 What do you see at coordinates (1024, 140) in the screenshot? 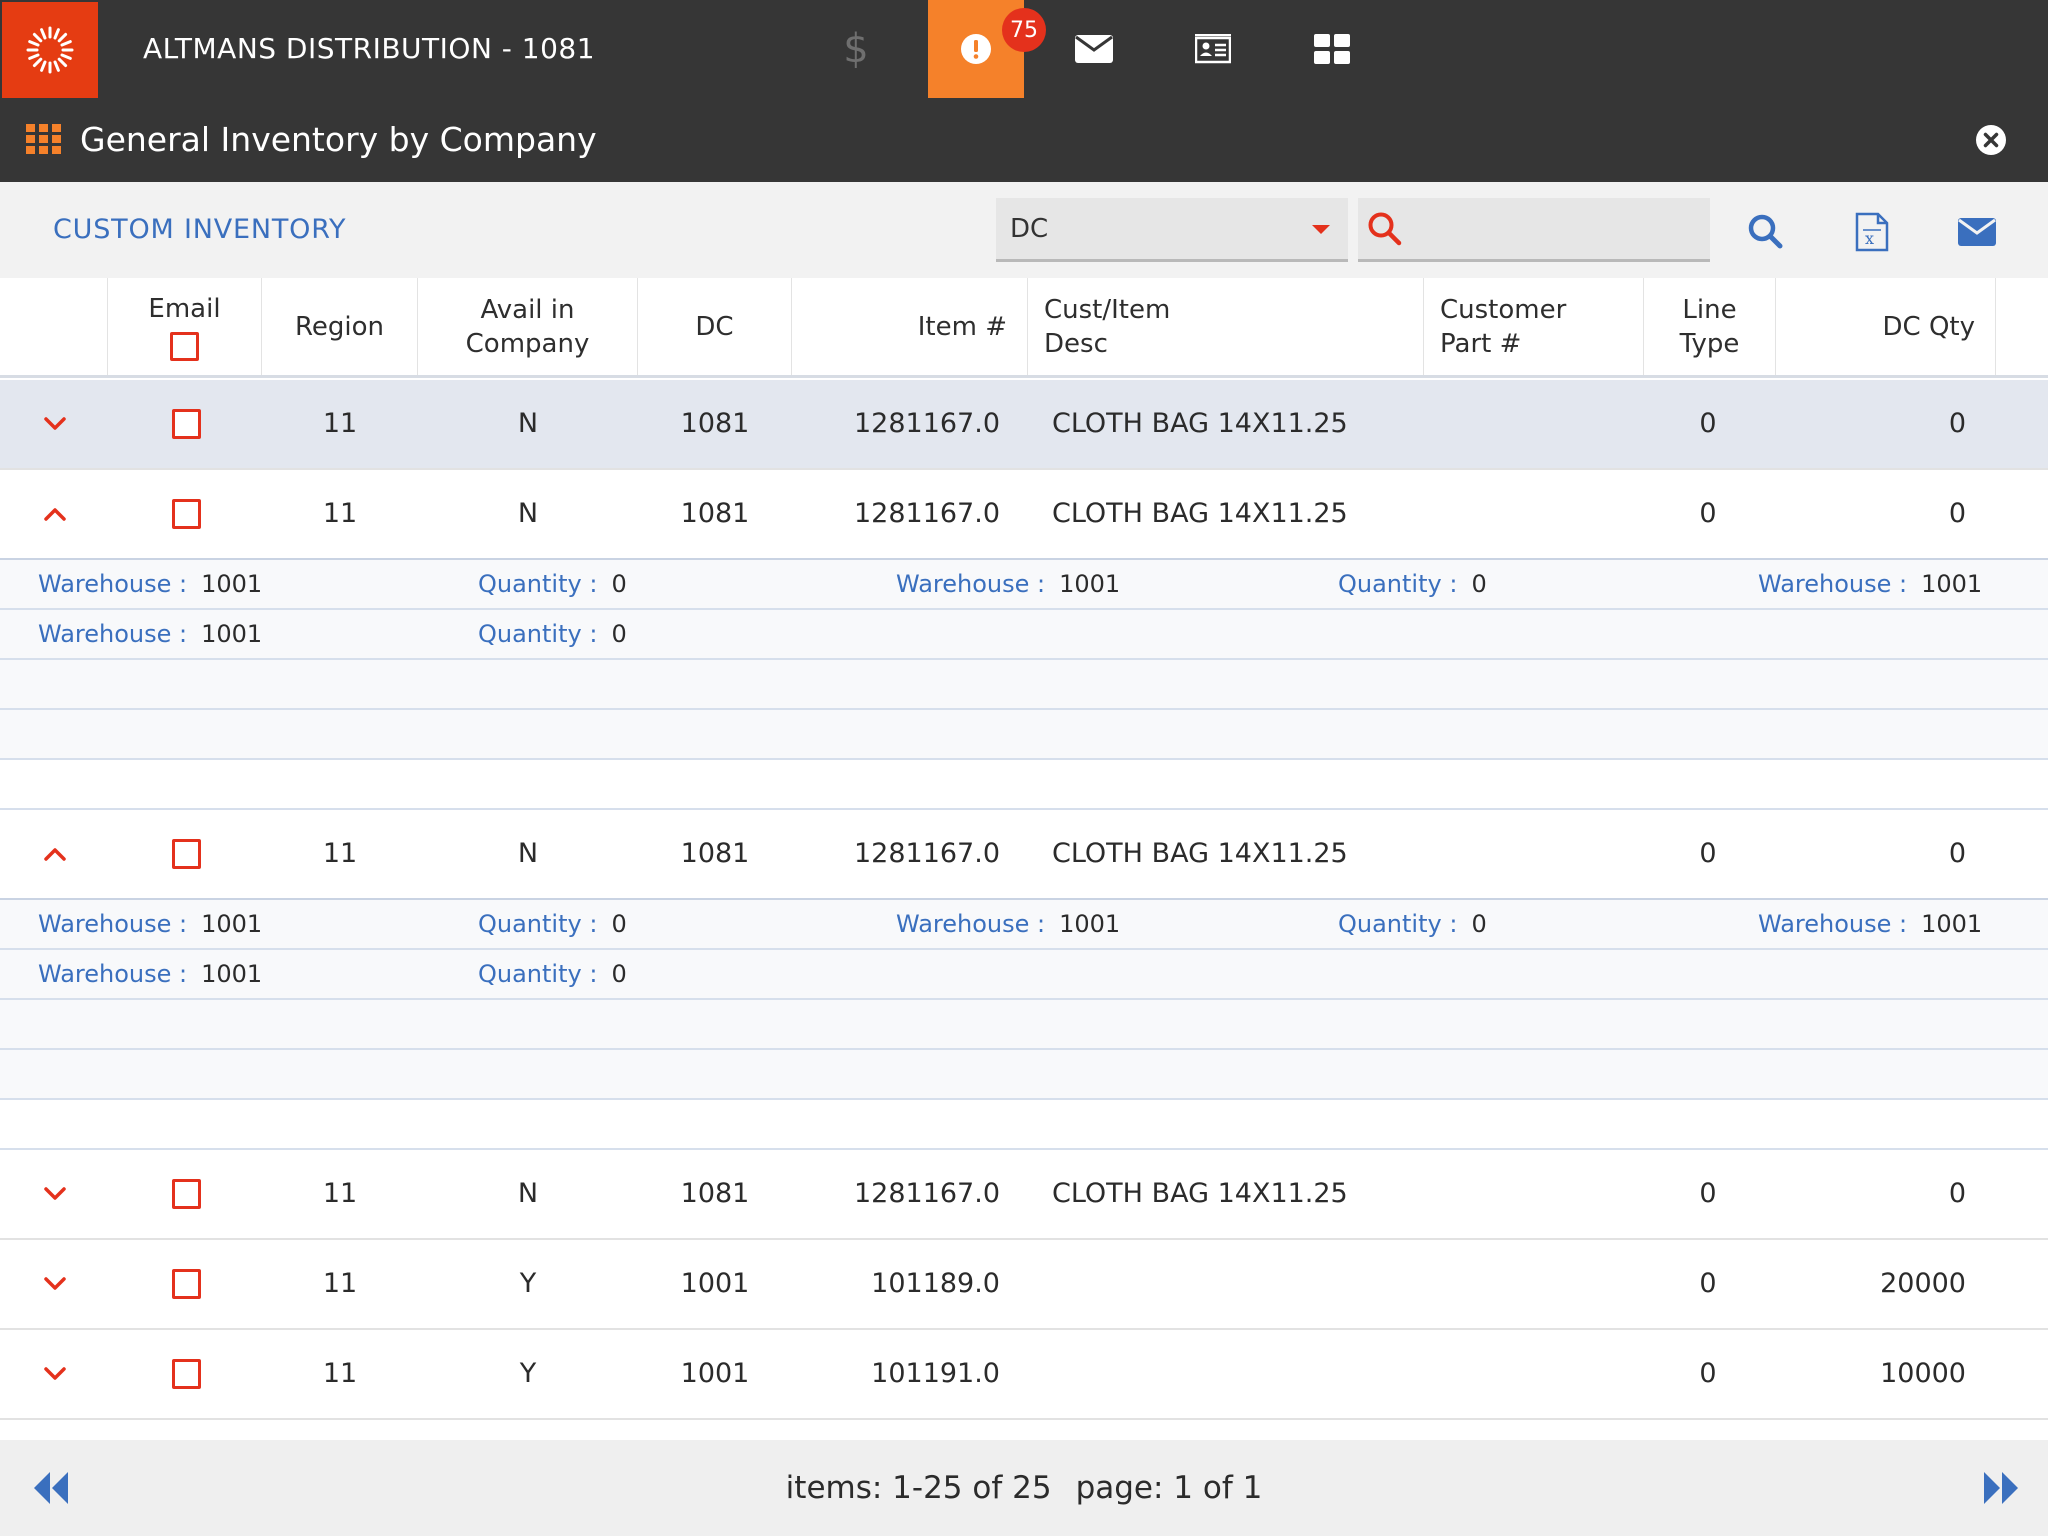
I see `page-title-bar: General Inventory by Company` at bounding box center [1024, 140].